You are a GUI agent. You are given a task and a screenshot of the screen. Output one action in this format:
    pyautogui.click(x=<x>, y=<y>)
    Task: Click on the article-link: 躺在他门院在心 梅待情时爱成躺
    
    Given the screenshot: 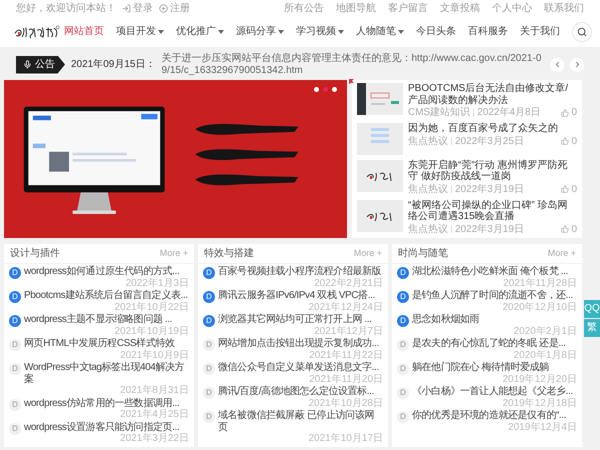 What is the action you would take?
    pyautogui.click(x=494, y=368)
    